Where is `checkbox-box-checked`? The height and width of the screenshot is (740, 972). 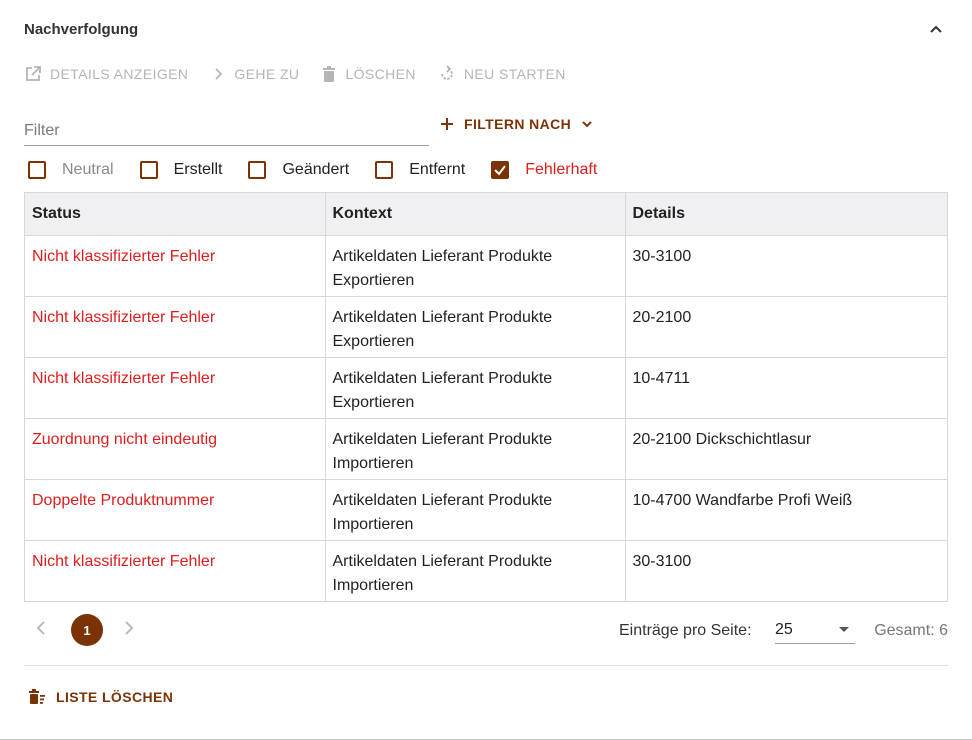
checkbox-box-checked is located at coordinates (500, 170).